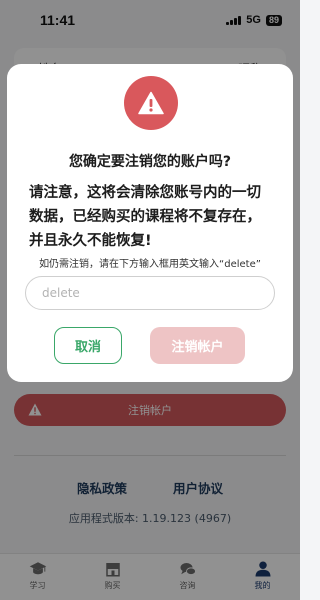  What do you see at coordinates (197, 345) in the screenshot?
I see `confirm-delete-button: 注销帐户` at bounding box center [197, 345].